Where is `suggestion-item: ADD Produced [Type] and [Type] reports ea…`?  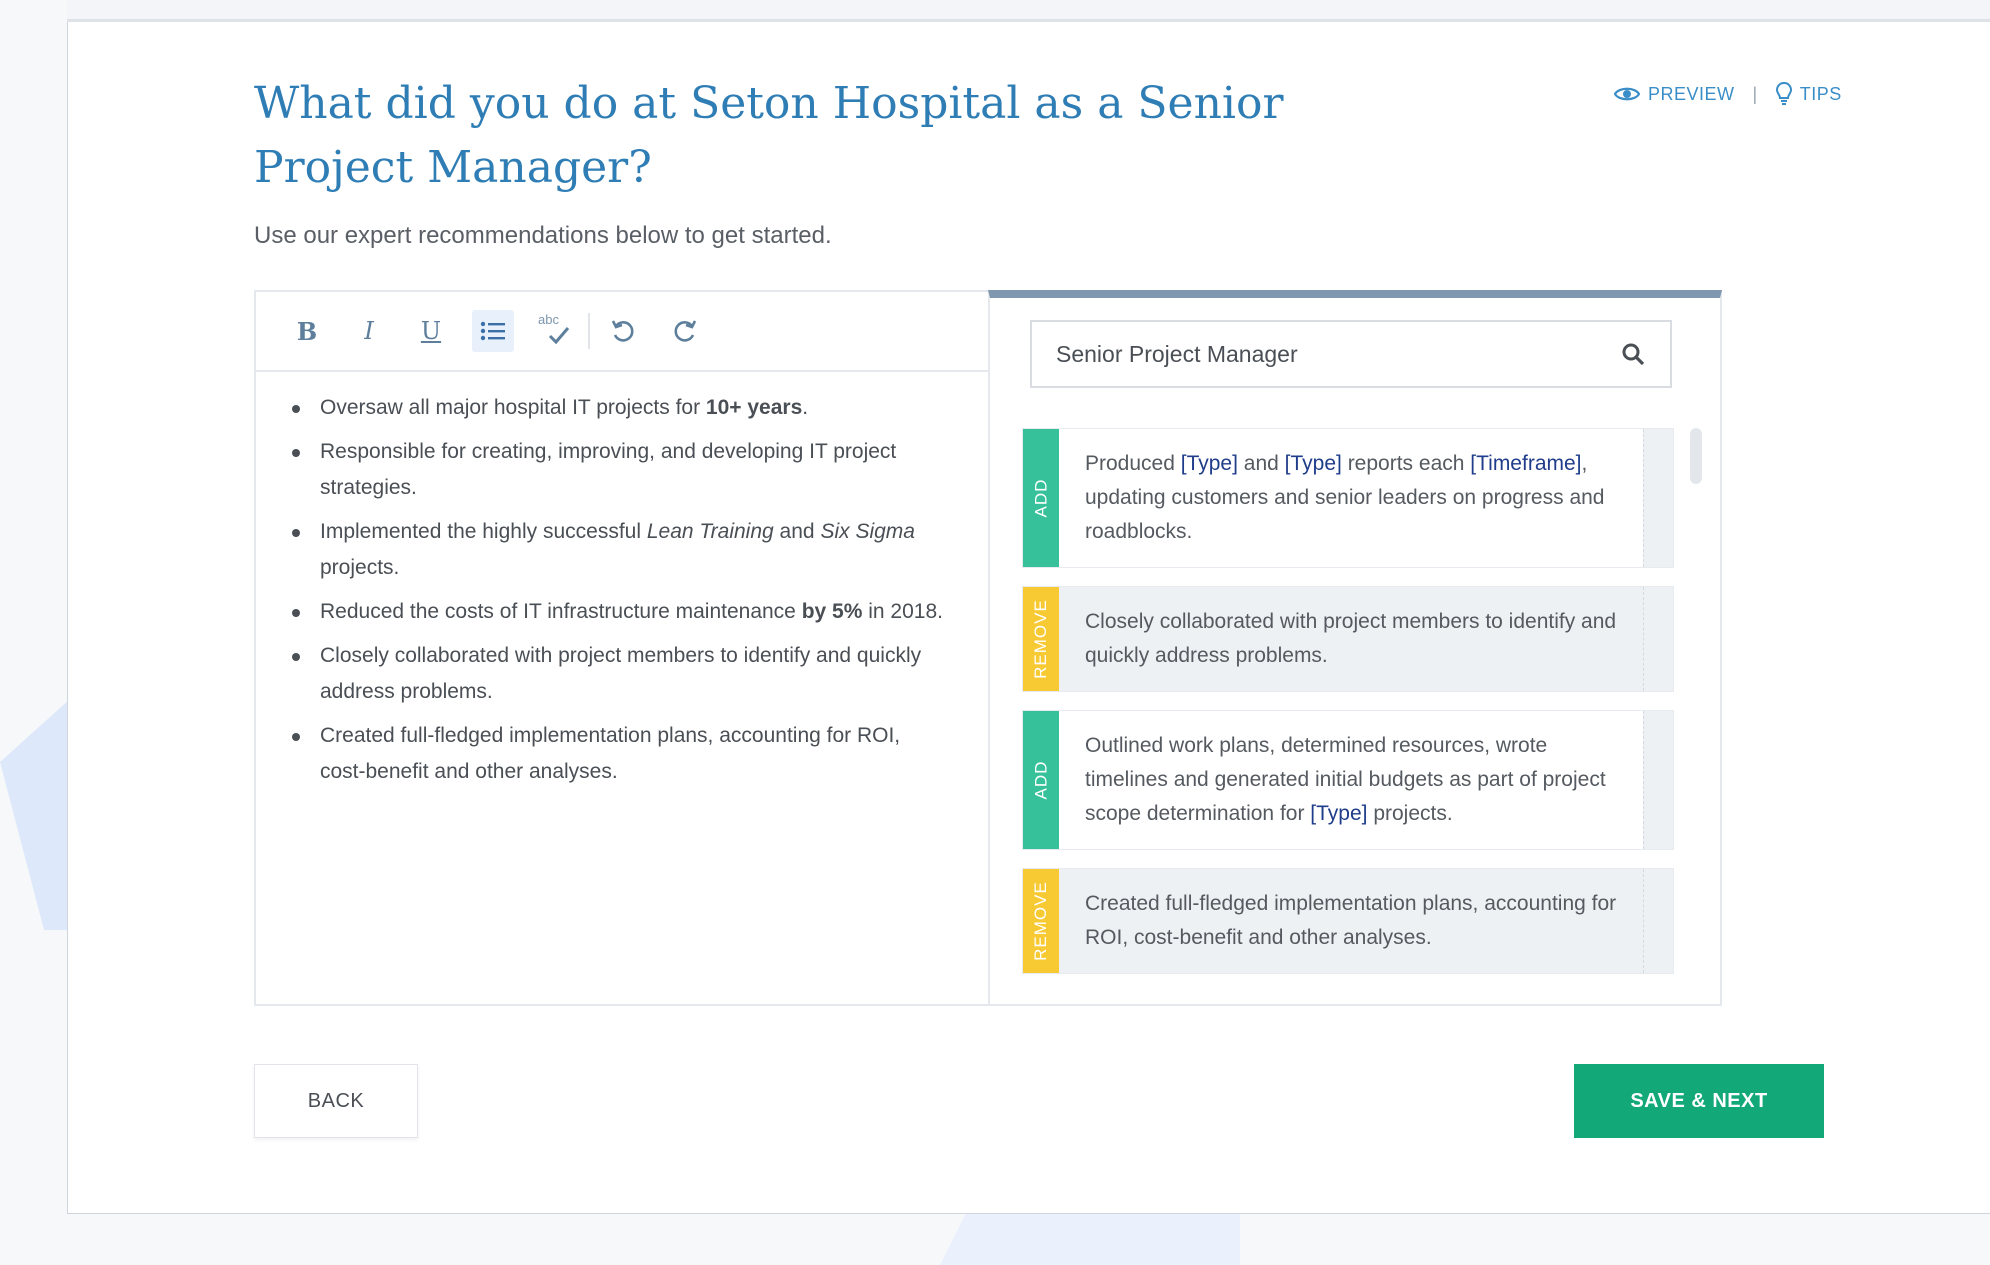
suggestion-item: ADD Produced [Type] and [Type] reports ea… is located at coordinates (1348, 498).